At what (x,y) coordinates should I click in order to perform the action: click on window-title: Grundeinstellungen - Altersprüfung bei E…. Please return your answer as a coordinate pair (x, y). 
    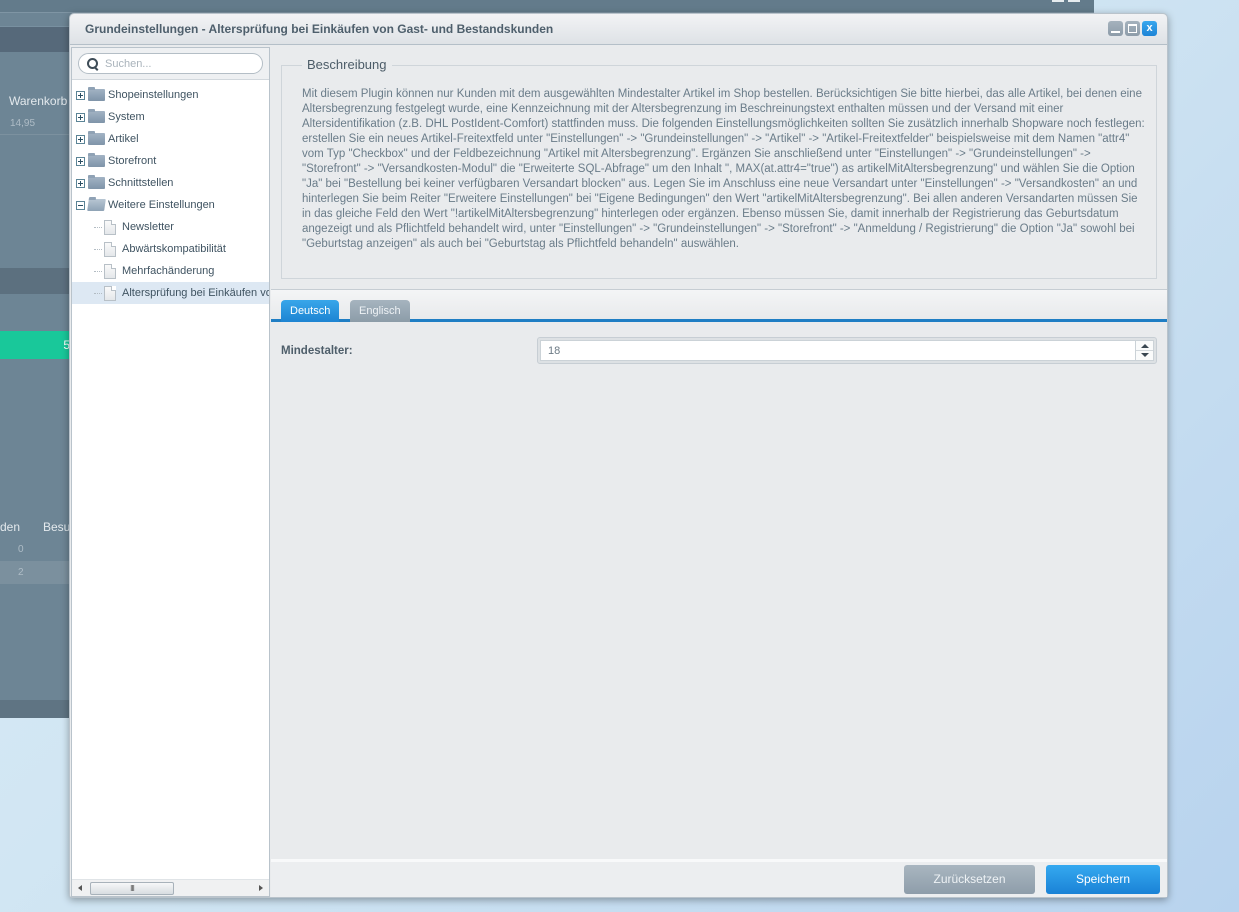
    Looking at the image, I should click on (319, 29).